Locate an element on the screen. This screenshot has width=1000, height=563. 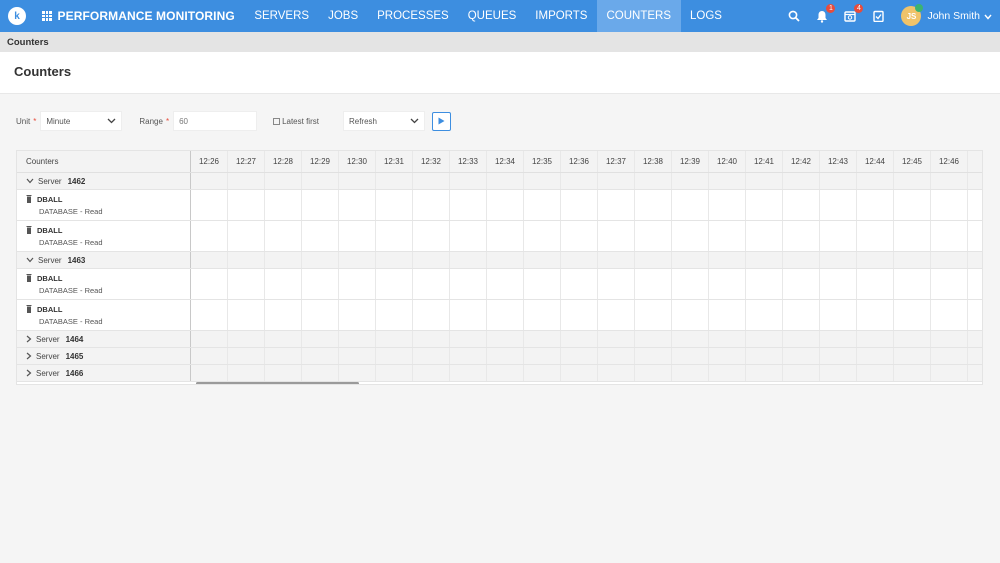
server-group-row: Server 1462 is located at coordinates (499, 181).